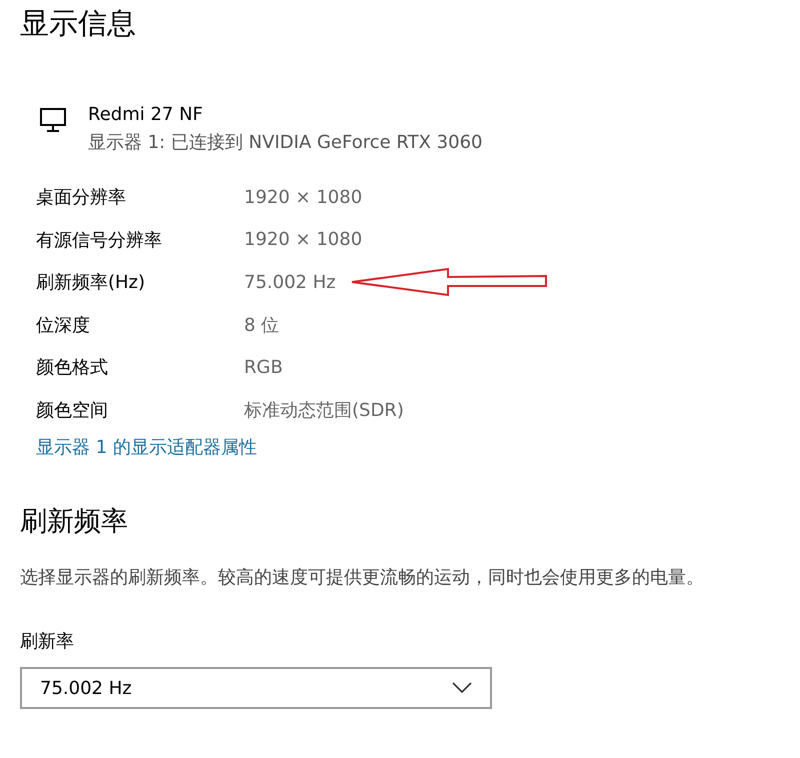 The image size is (800, 758). Describe the element at coordinates (263, 367) in the screenshot. I see `property-value: RGB` at that location.